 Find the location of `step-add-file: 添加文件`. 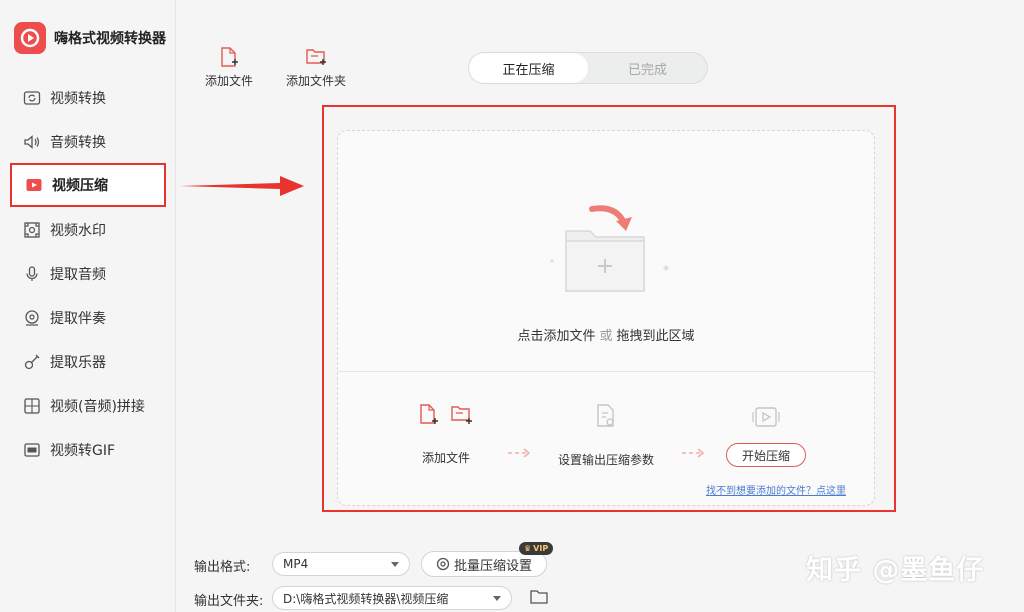

step-add-file: 添加文件 is located at coordinates (446, 434).